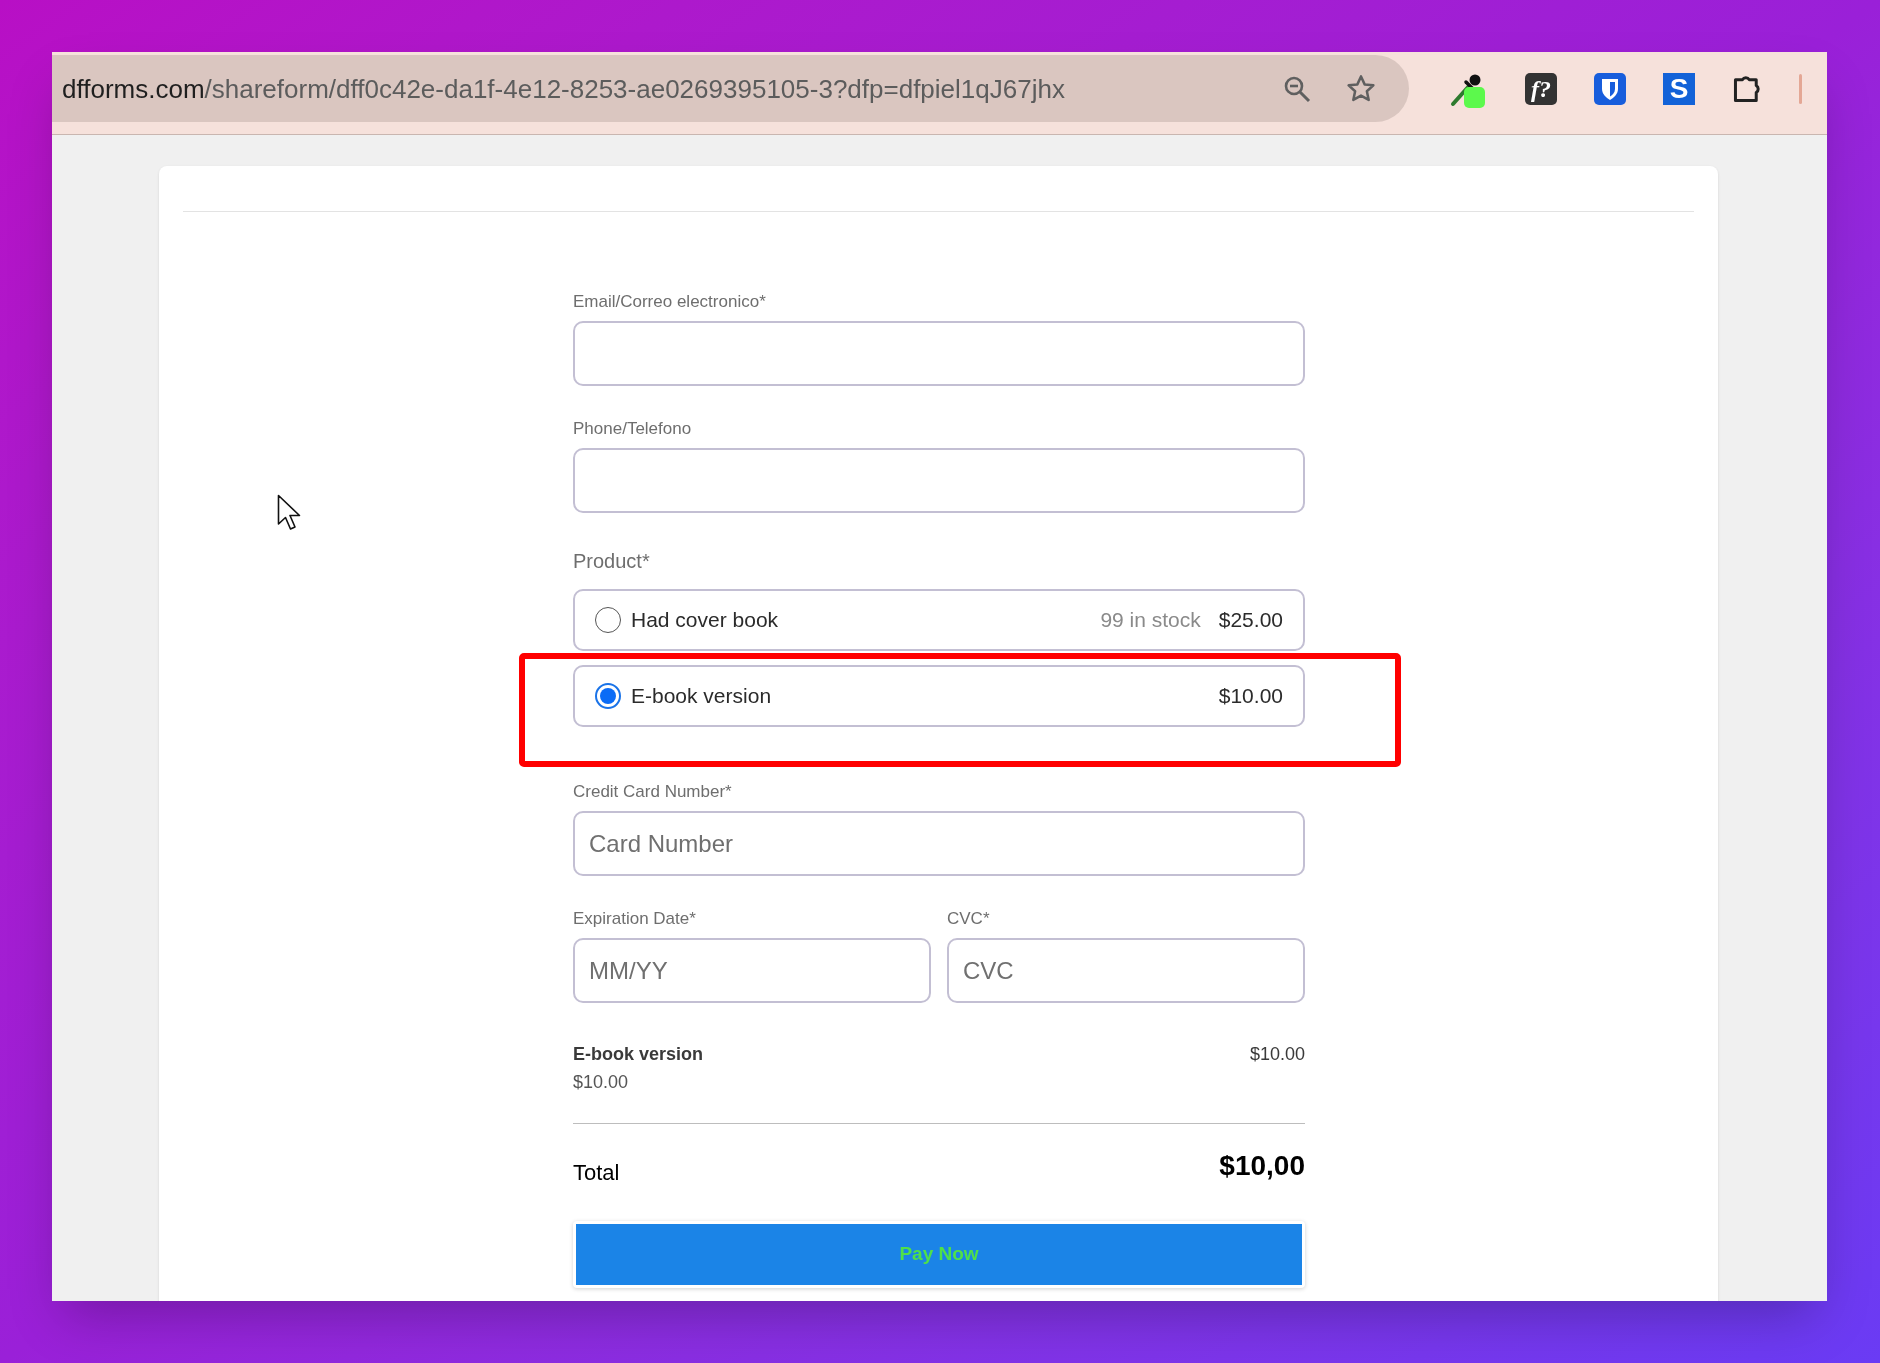 The width and height of the screenshot is (1880, 1363). Describe the element at coordinates (1150, 620) in the screenshot. I see `stock-text: 99 in stock` at that location.